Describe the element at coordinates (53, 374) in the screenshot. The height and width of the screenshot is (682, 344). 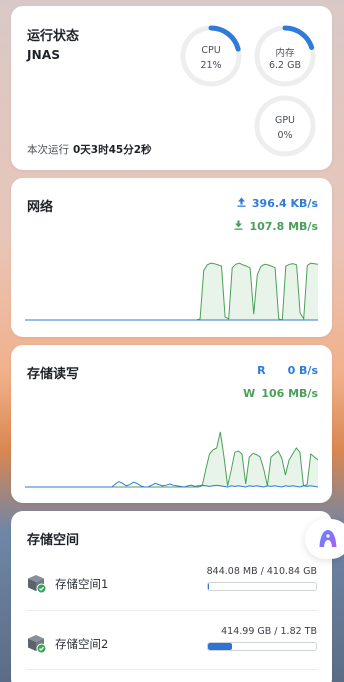
I see `disk-io-title: 存储读写` at that location.